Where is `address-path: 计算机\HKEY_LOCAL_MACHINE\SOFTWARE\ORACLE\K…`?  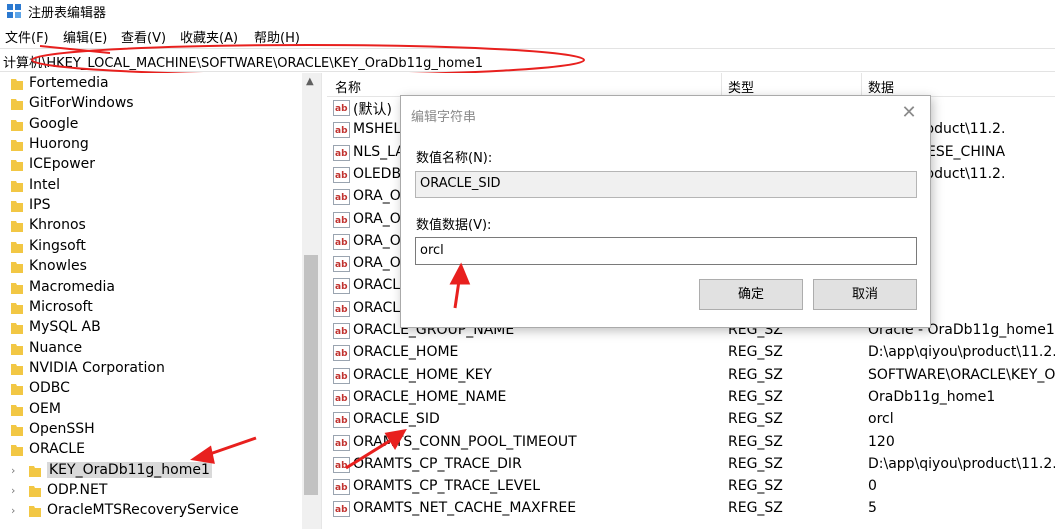 address-path: 计算机\HKEY_LOCAL_MACHINE\SOFTWARE\ORACLE\K… is located at coordinates (243, 61).